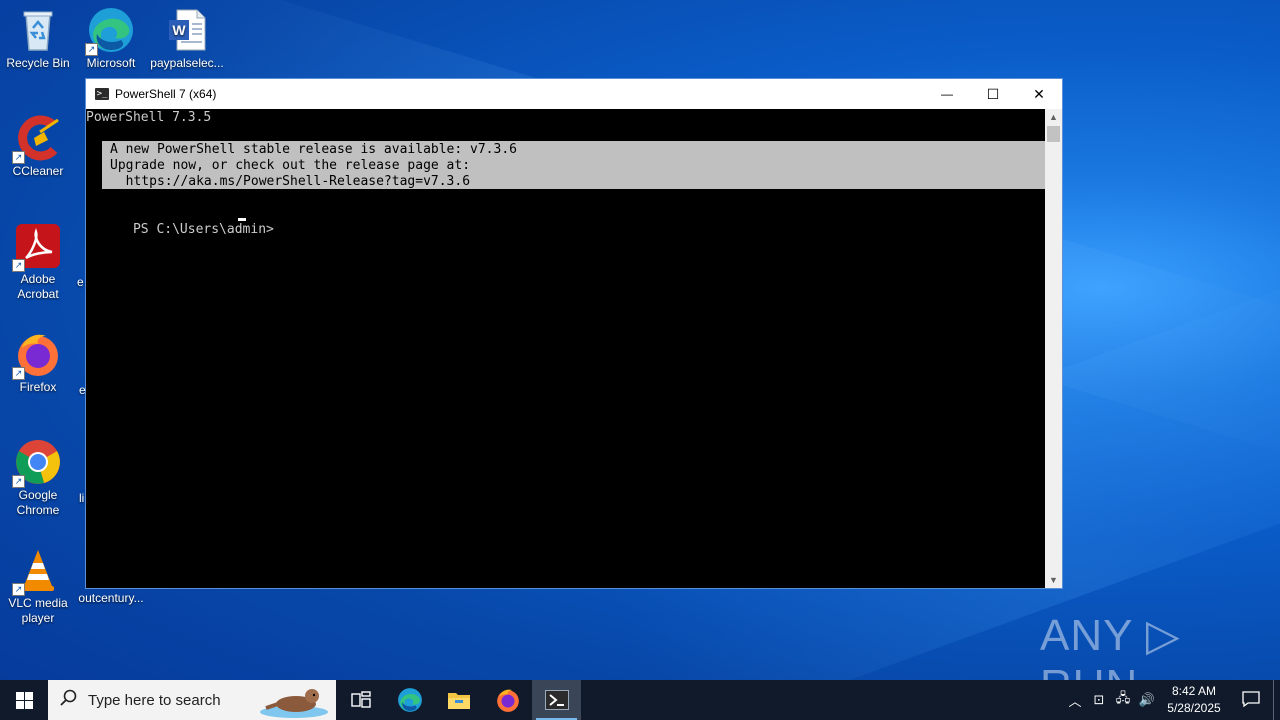  I want to click on svg-text: W, so click(179, 30).